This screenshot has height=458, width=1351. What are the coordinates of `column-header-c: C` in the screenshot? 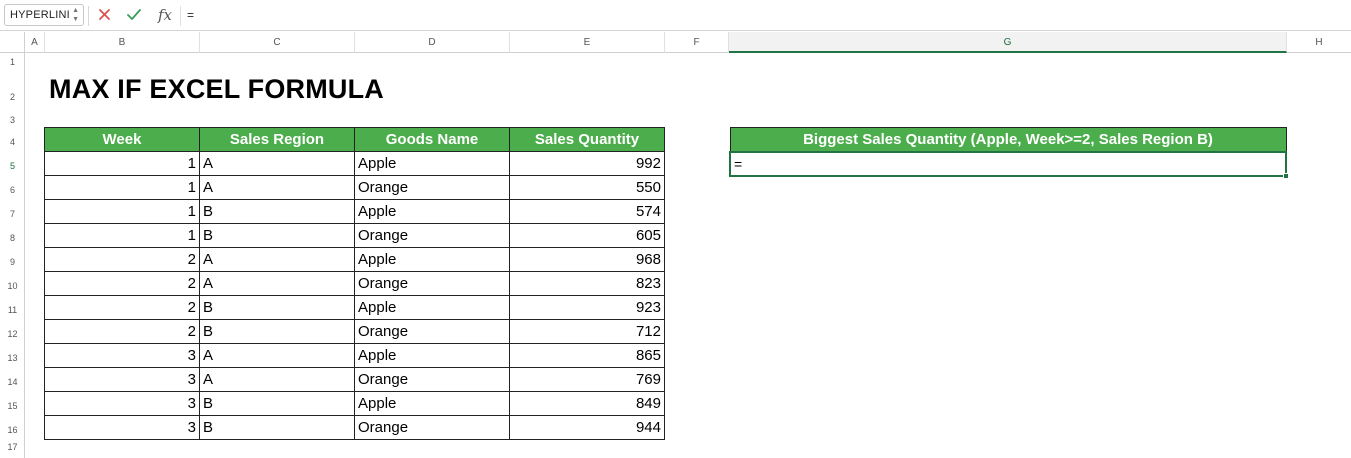 It's located at (277, 42).